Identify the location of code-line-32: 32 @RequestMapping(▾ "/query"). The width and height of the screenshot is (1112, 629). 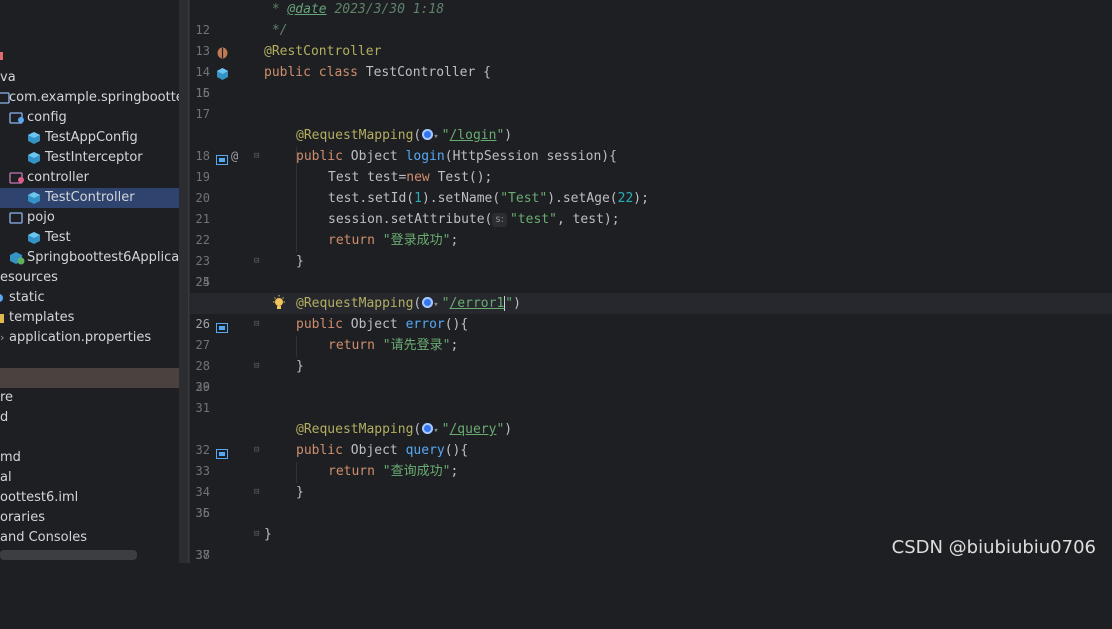
(354, 439).